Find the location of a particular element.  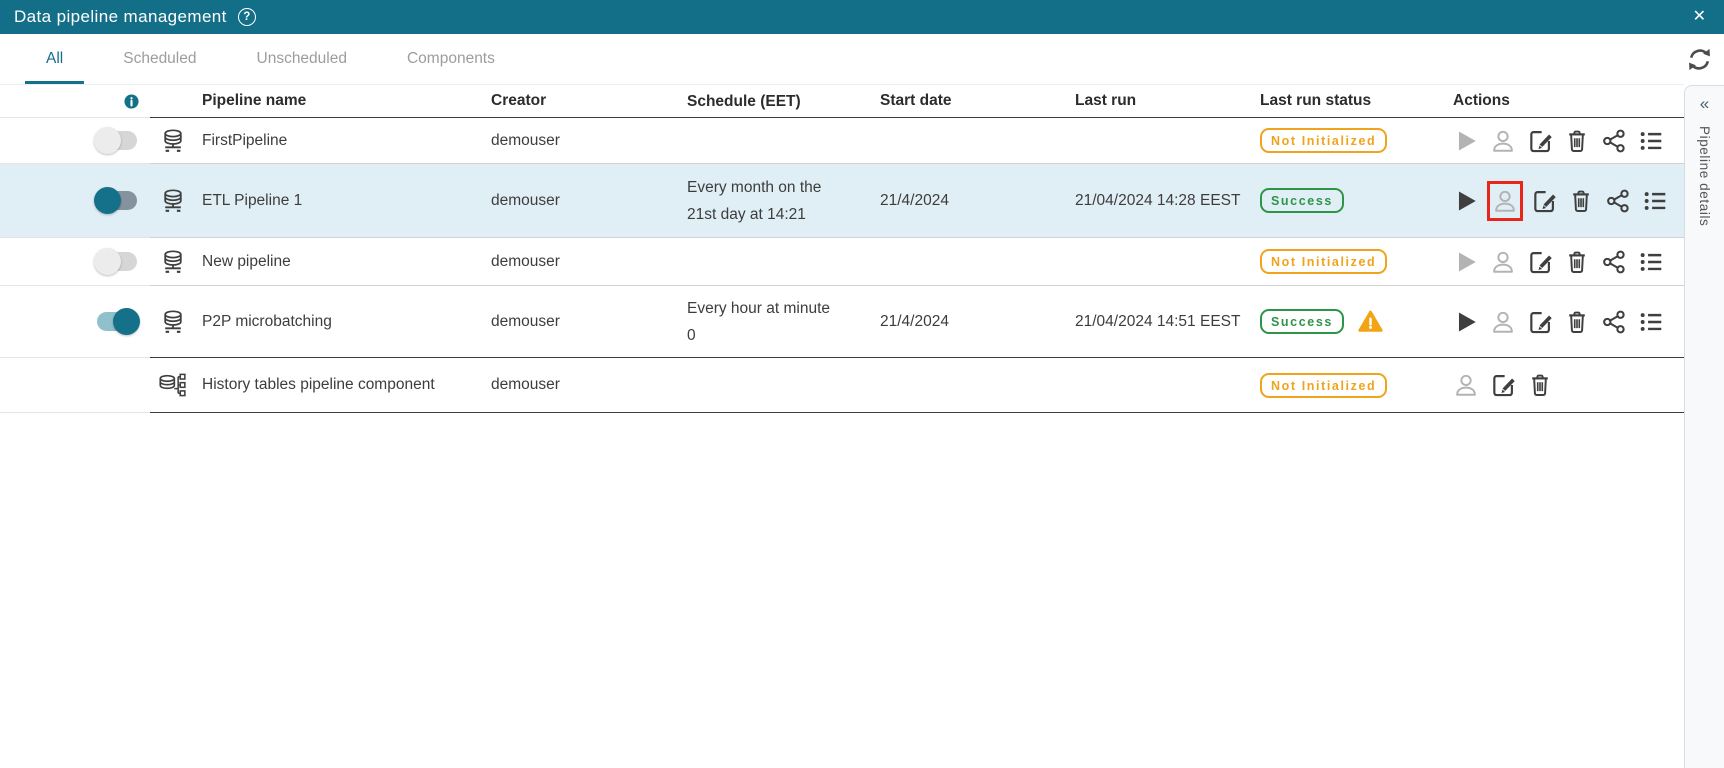

warning-icon is located at coordinates (1370, 321).